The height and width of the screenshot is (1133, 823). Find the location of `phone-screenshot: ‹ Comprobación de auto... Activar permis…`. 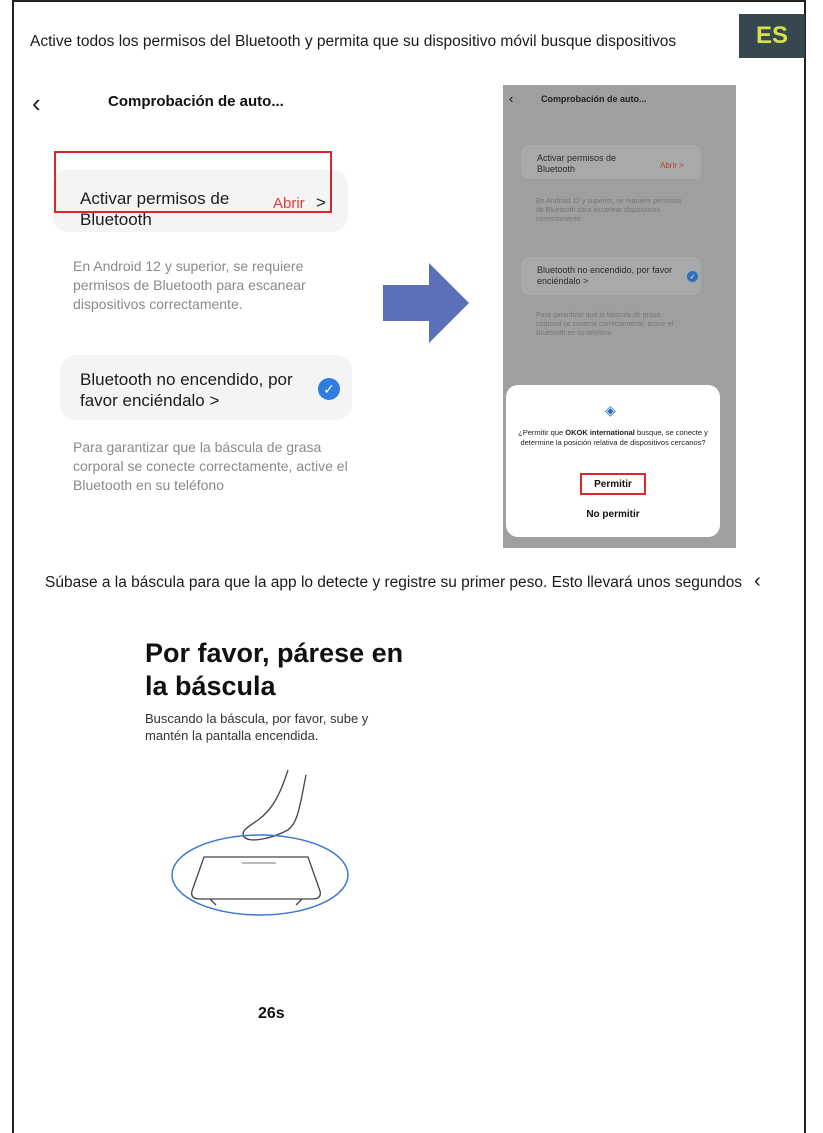

phone-screenshot: ‹ Comprobación de auto... Activar permis… is located at coordinates (619, 316).